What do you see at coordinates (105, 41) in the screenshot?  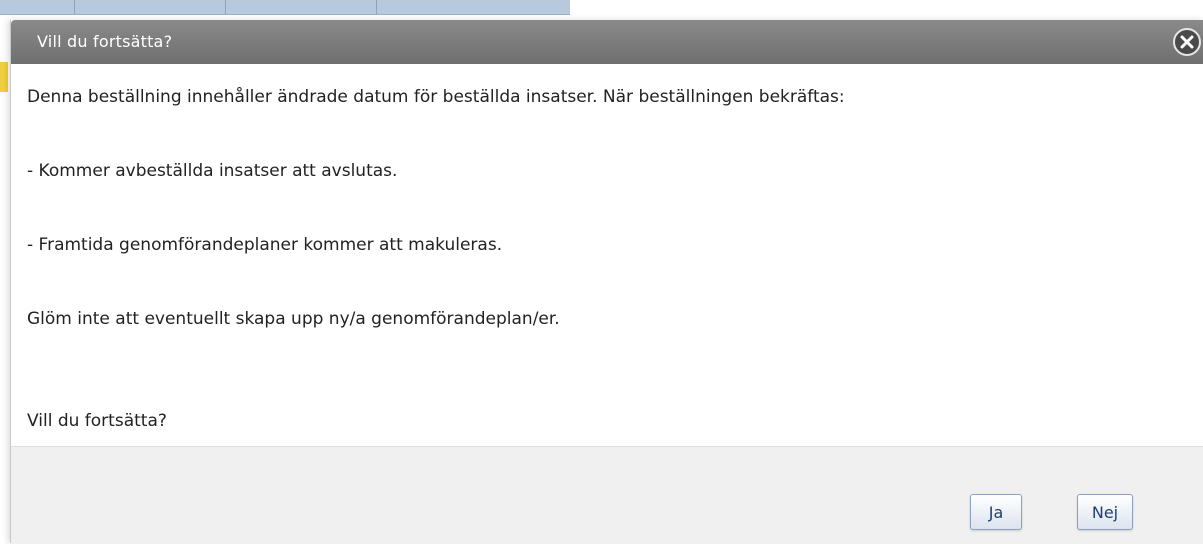 I see `dialog-title: Vill du fortsätta?` at bounding box center [105, 41].